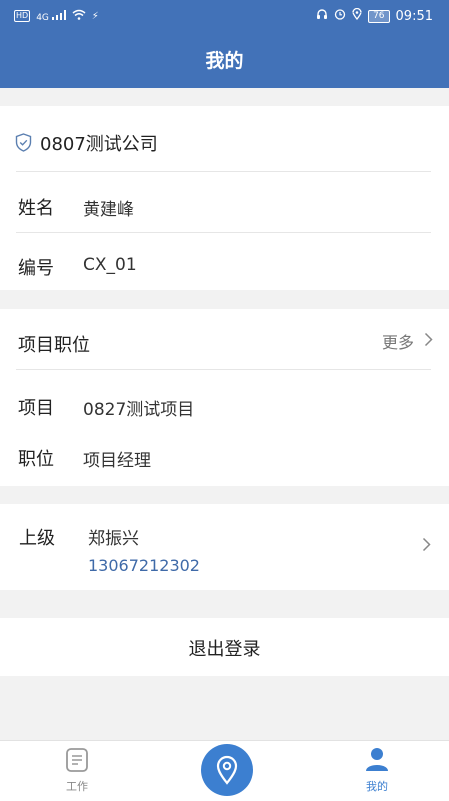 This screenshot has height=801, width=449. Describe the element at coordinates (379, 16) in the screenshot. I see `battery-indicator: 76` at that location.